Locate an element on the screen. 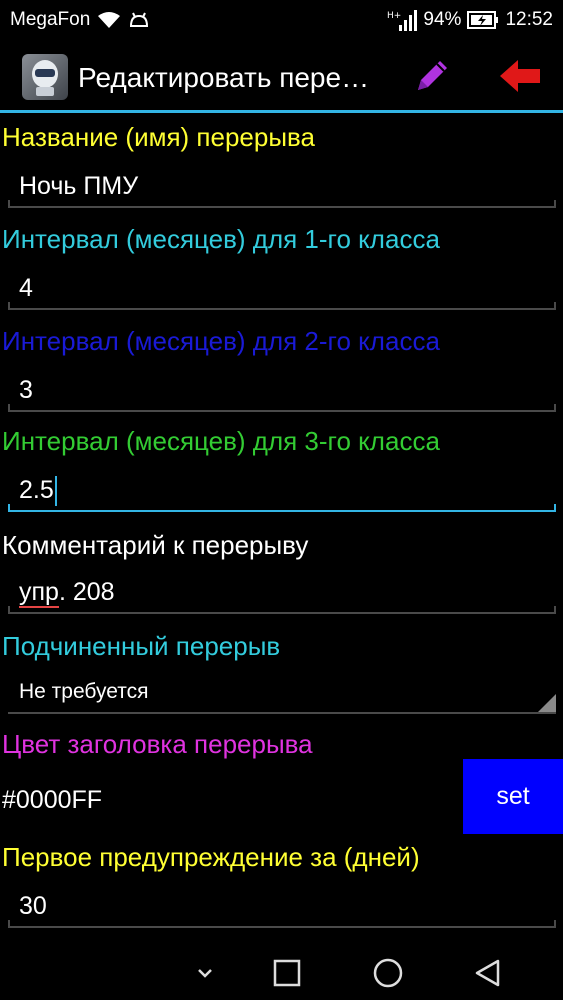 This screenshot has height=1000, width=563. text-cursor is located at coordinates (55, 491).